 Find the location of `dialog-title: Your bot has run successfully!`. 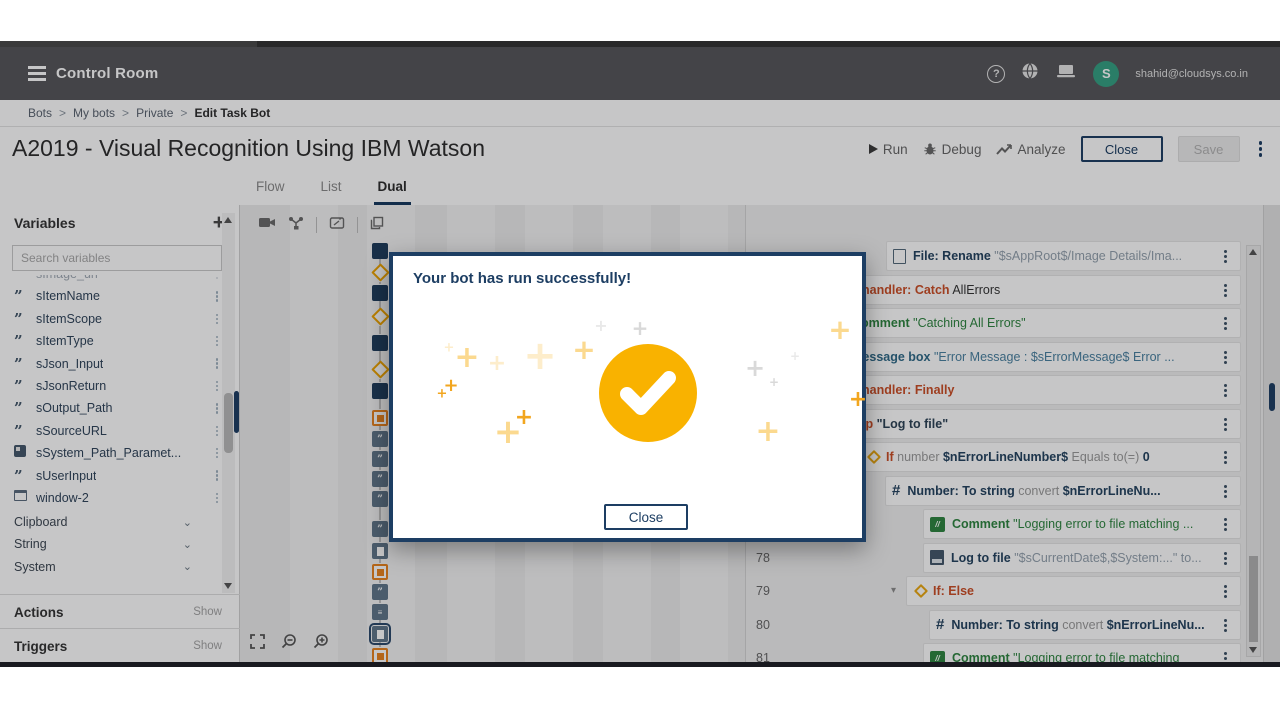

dialog-title: Your bot has run successfully! is located at coordinates (522, 278).